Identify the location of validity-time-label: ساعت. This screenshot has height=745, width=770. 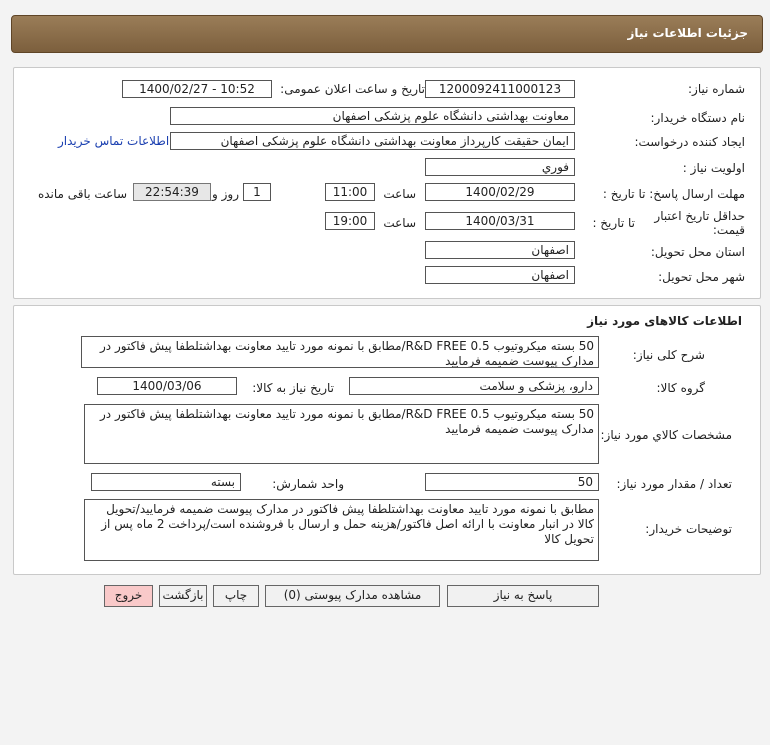
(399, 223).